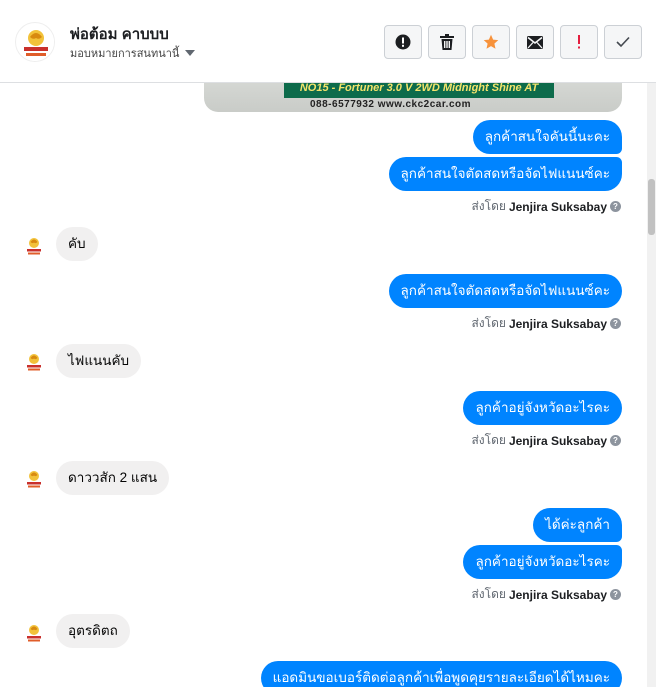 This screenshot has height=687, width=656. Describe the element at coordinates (651, 207) in the screenshot. I see `scrollbar-thumb` at that location.